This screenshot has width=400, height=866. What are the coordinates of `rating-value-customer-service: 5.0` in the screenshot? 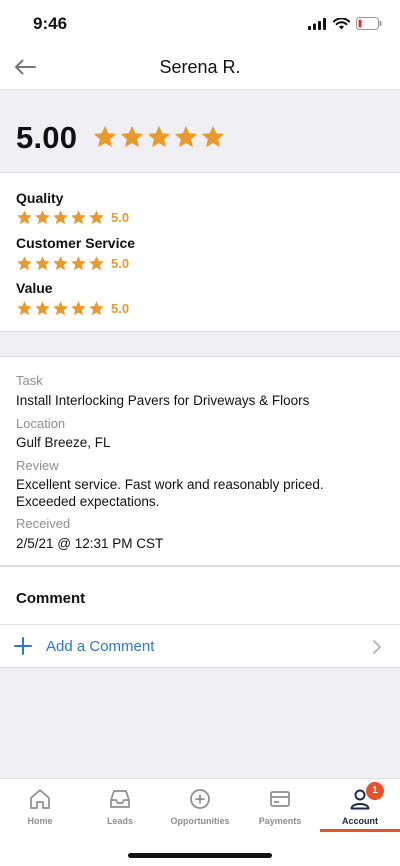 It's located at (120, 263).